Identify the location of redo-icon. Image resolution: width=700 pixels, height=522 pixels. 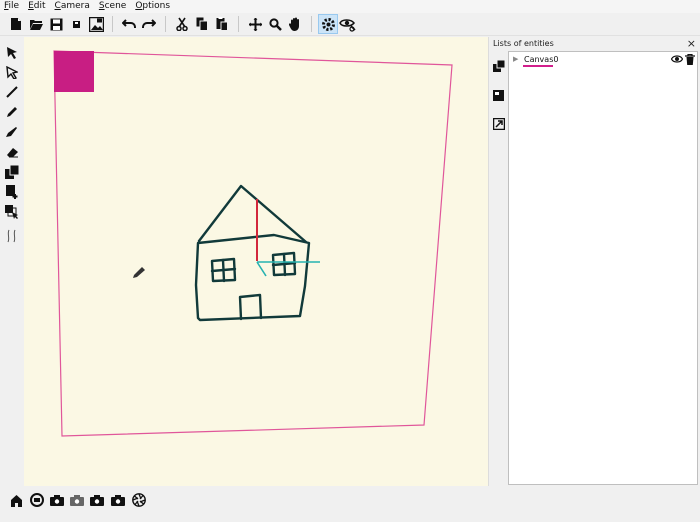
(149, 24).